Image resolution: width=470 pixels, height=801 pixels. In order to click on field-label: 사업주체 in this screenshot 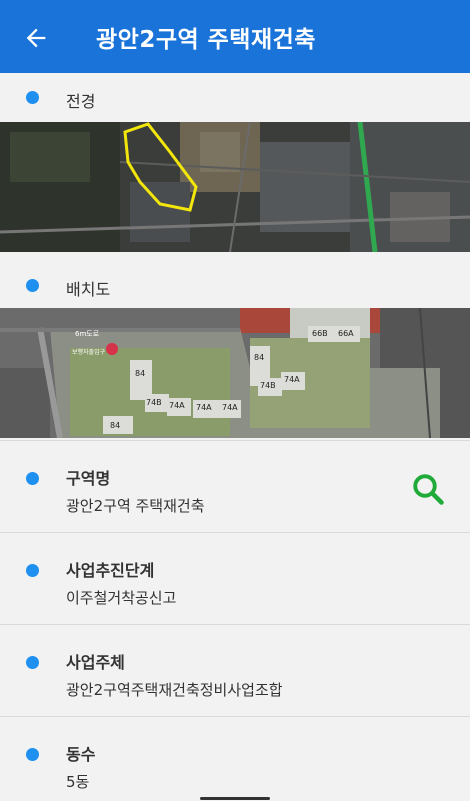, I will do `click(95, 662)`.